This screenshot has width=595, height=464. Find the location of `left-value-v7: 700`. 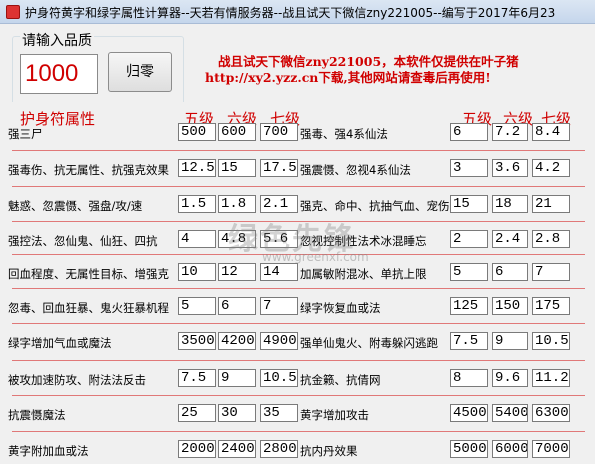

left-value-v7: 700 is located at coordinates (279, 132).